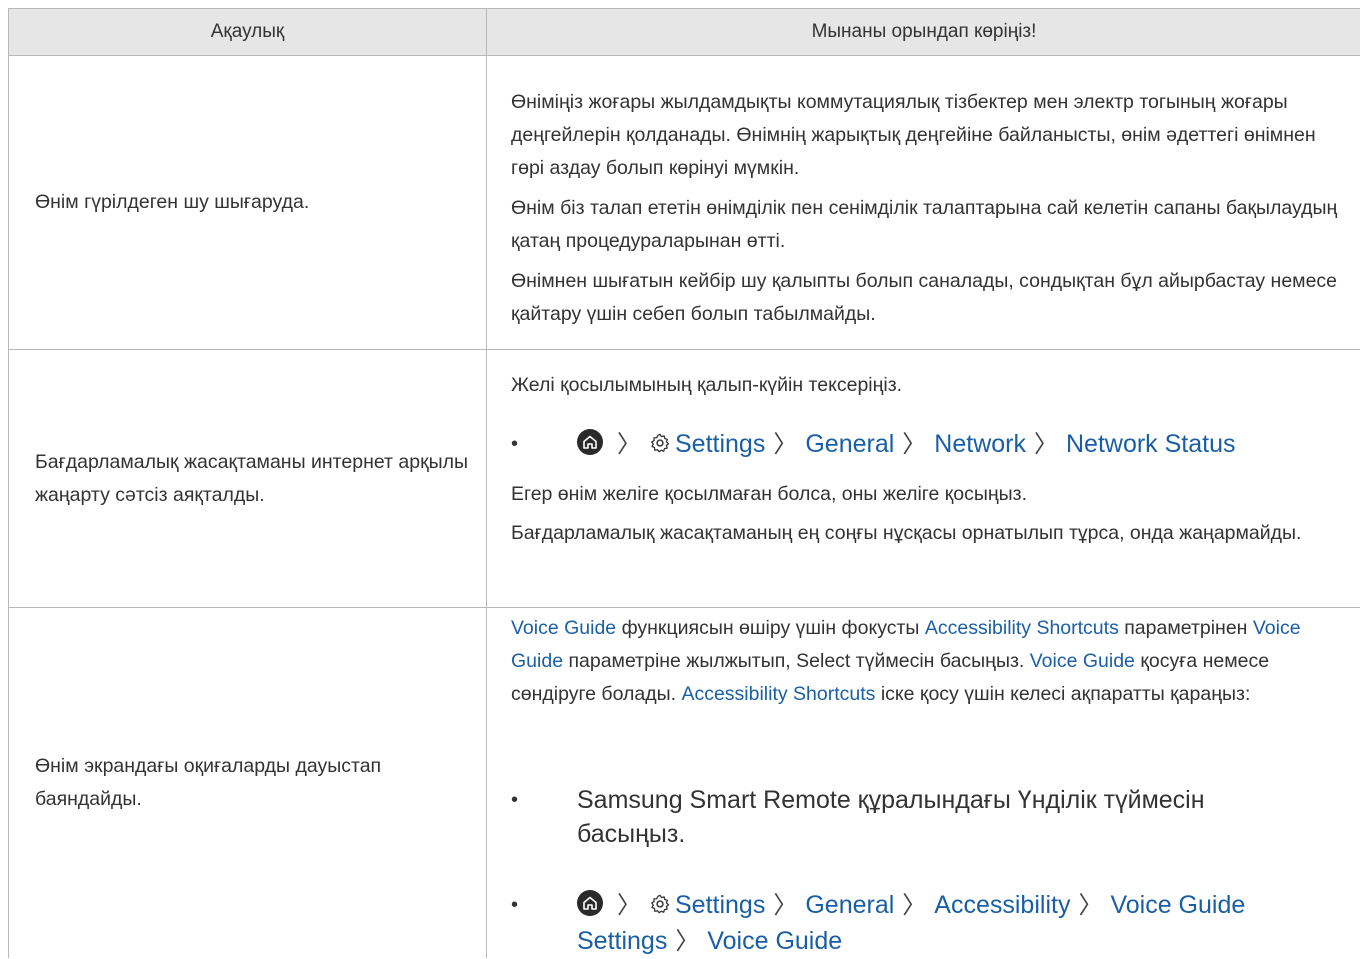 The height and width of the screenshot is (959, 1360). I want to click on paragraph-text: іске қосу үшін келесі ақпаратты қараңыз:, so click(1063, 694).